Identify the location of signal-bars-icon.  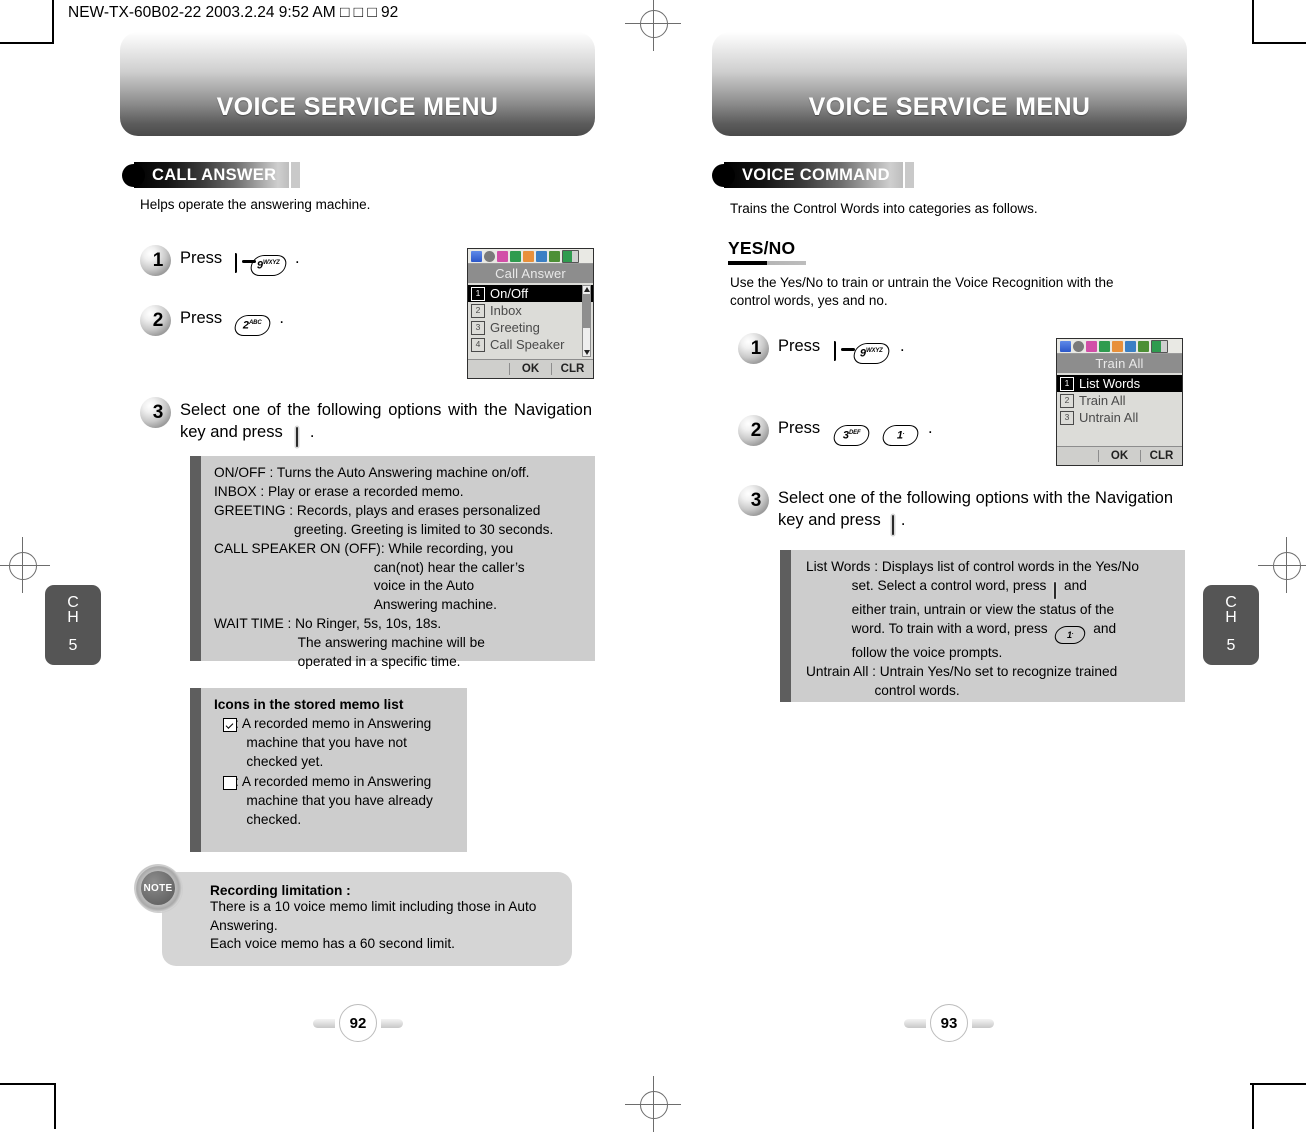
(476, 256).